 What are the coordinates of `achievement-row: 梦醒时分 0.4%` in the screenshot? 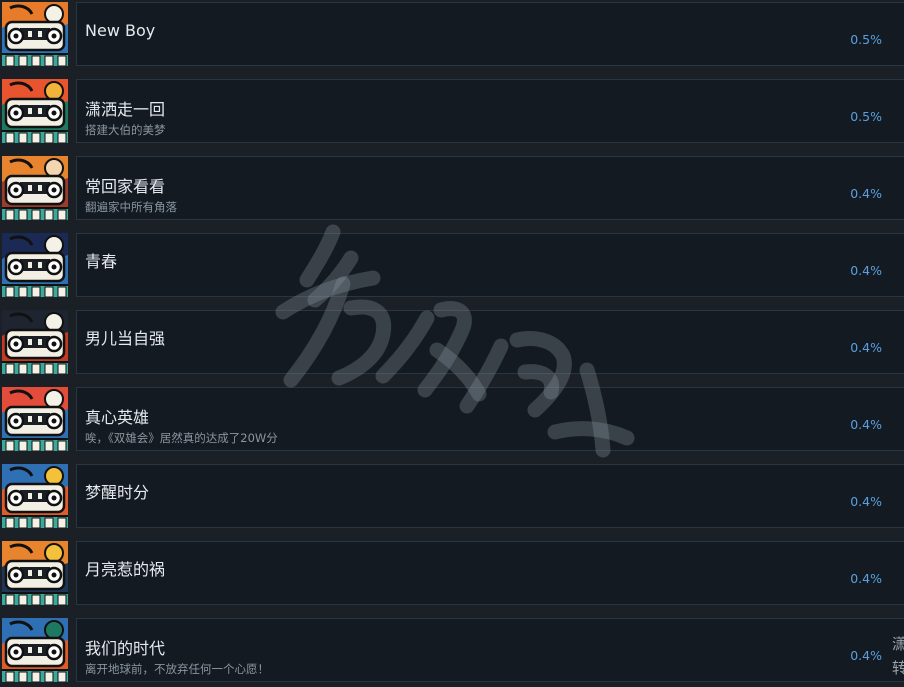 It's located at (452, 496).